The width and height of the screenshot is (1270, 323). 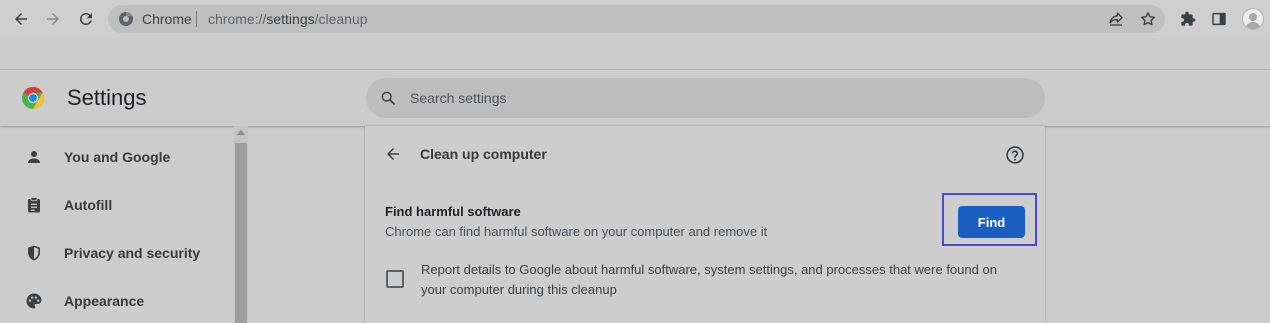 What do you see at coordinates (458, 98) in the screenshot?
I see `search-placeholder: Search settings` at bounding box center [458, 98].